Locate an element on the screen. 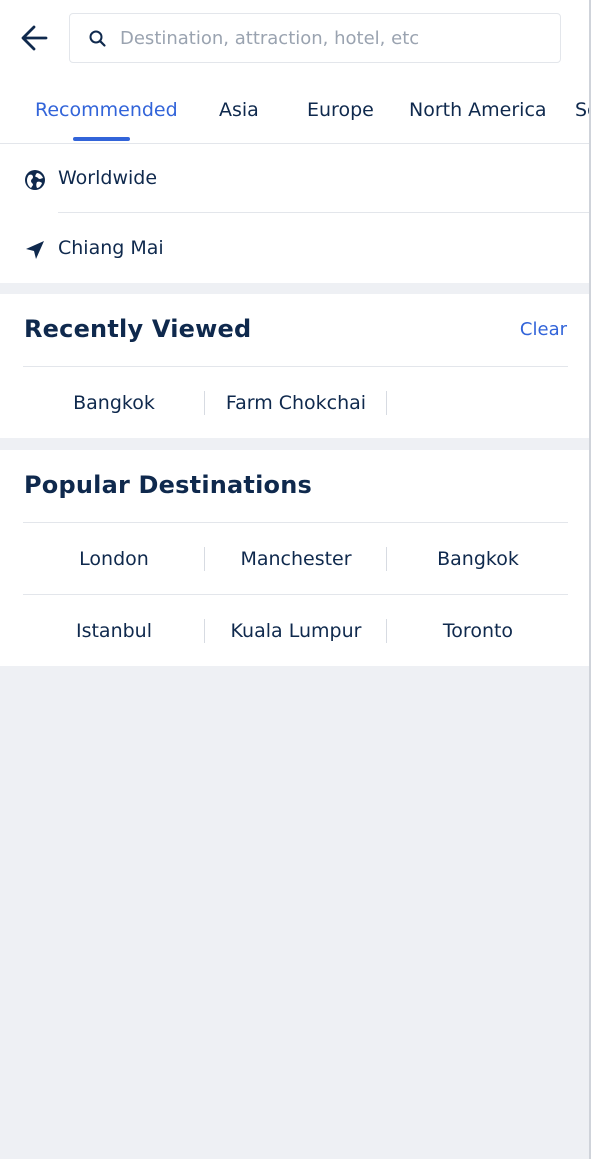 This screenshot has height=1159, width=591. destination-kuala-lumpur: Kuala Lumpur is located at coordinates (296, 631).